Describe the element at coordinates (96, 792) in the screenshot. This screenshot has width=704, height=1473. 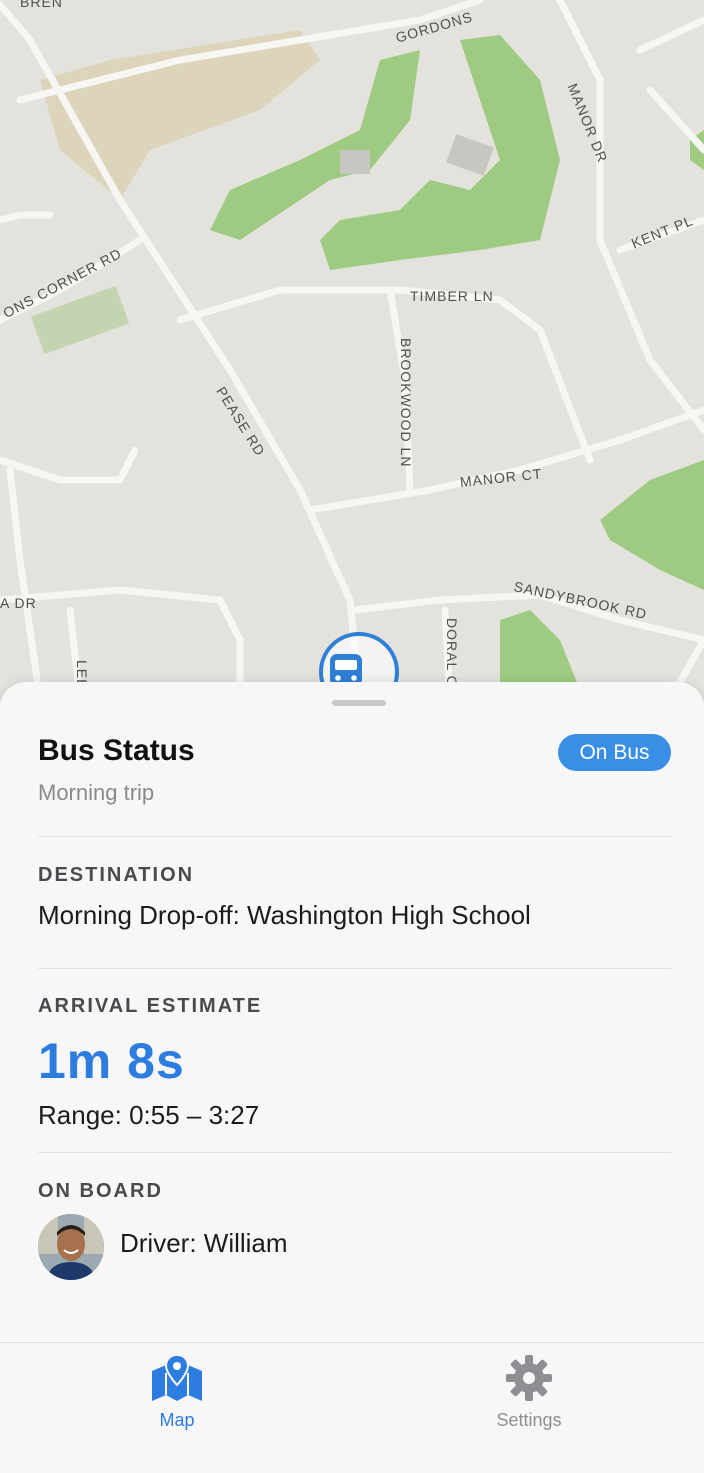
I see `sheet-subtitle: Morning trip` at that location.